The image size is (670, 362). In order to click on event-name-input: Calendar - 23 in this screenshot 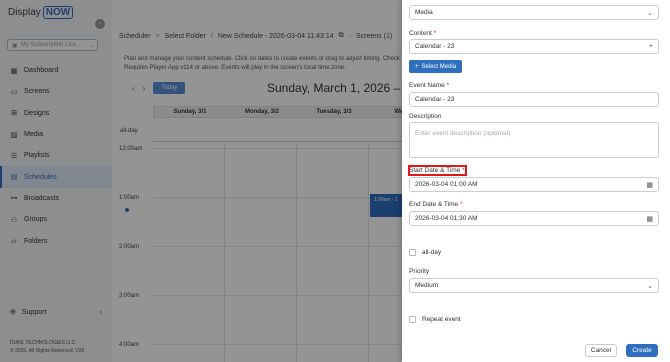, I will do `click(534, 99)`.